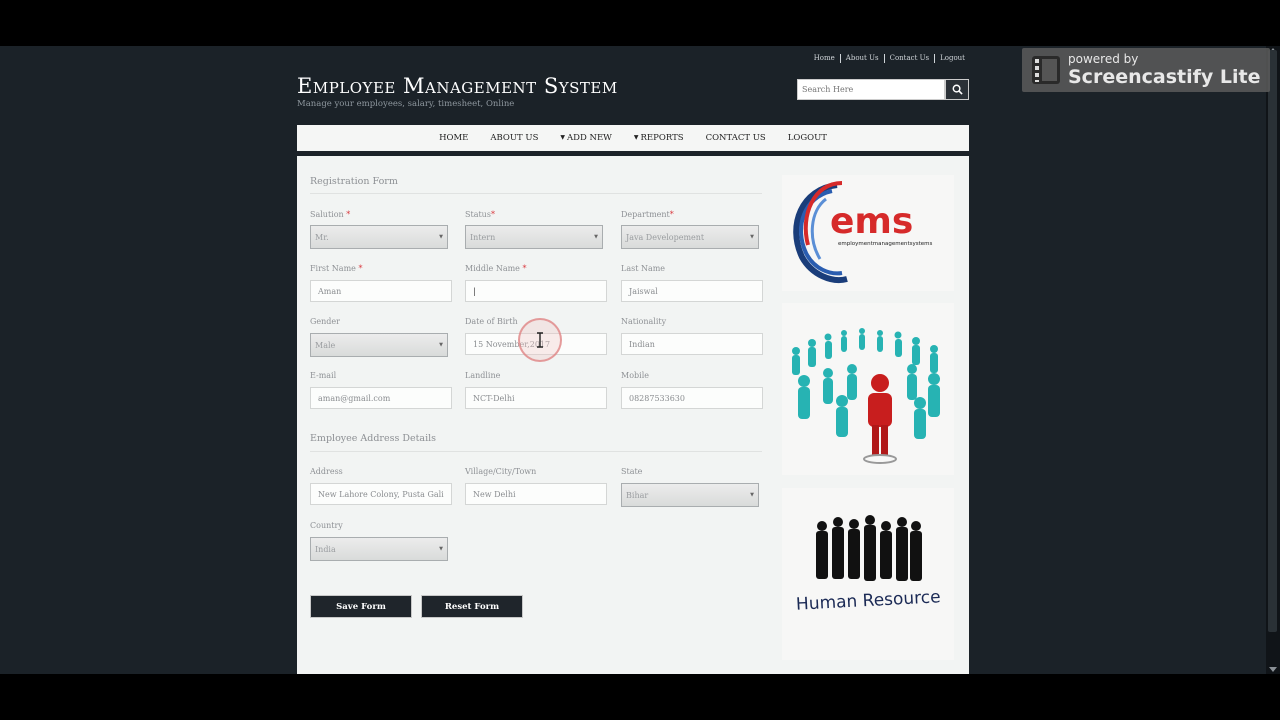  What do you see at coordinates (333, 268) in the screenshot?
I see `first-name-label-text: First Name` at bounding box center [333, 268].